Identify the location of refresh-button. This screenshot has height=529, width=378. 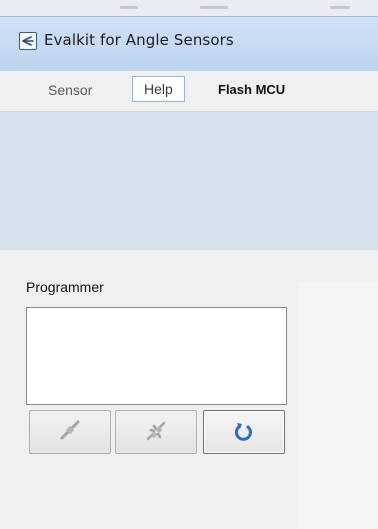
(244, 432).